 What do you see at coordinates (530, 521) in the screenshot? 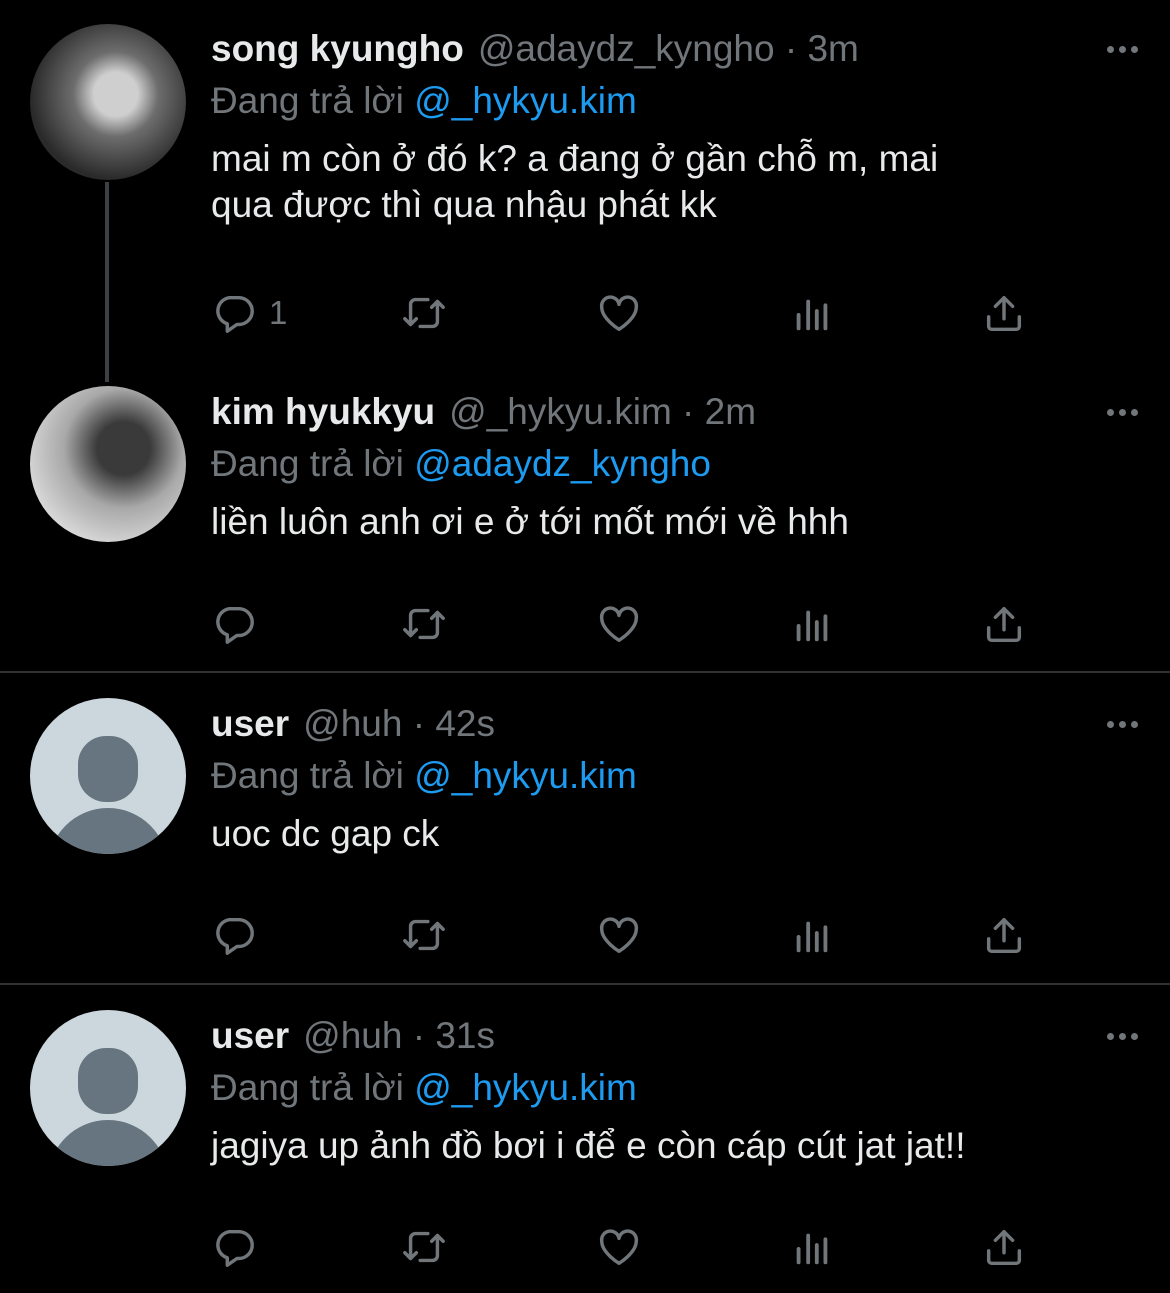
I see `tweet-text-line: liền luôn anh ơi e ở tới mốt mới về hhh` at bounding box center [530, 521].